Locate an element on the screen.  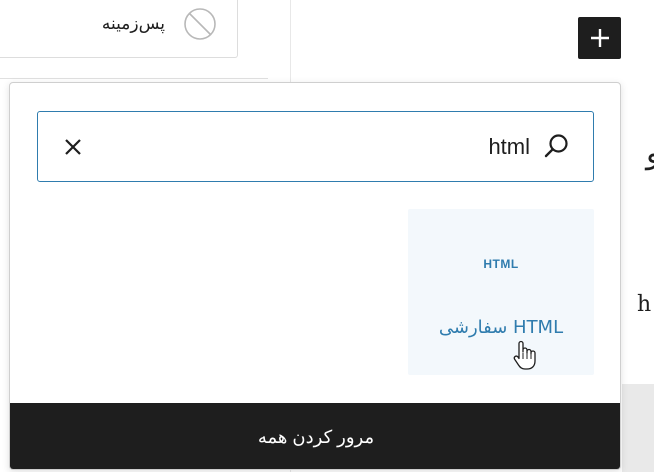
canvas-image-fragment is located at coordinates (638, 428).